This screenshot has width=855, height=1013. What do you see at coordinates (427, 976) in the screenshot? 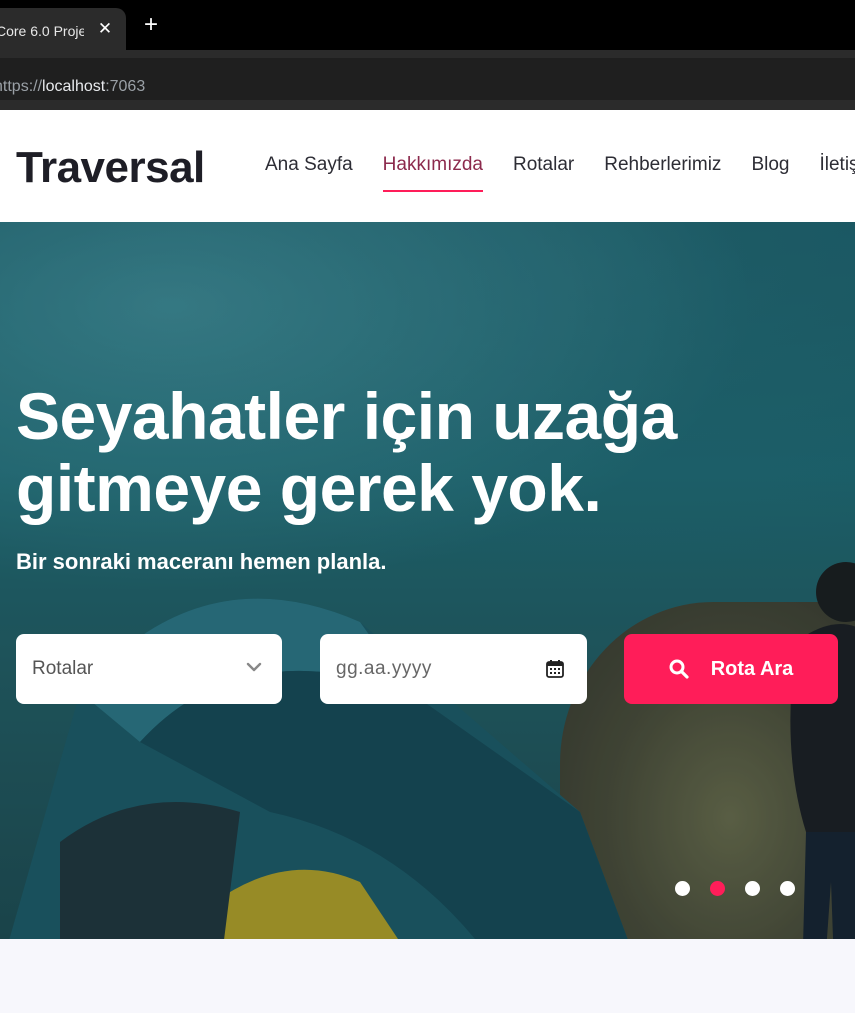
I see `page-section-below` at bounding box center [427, 976].